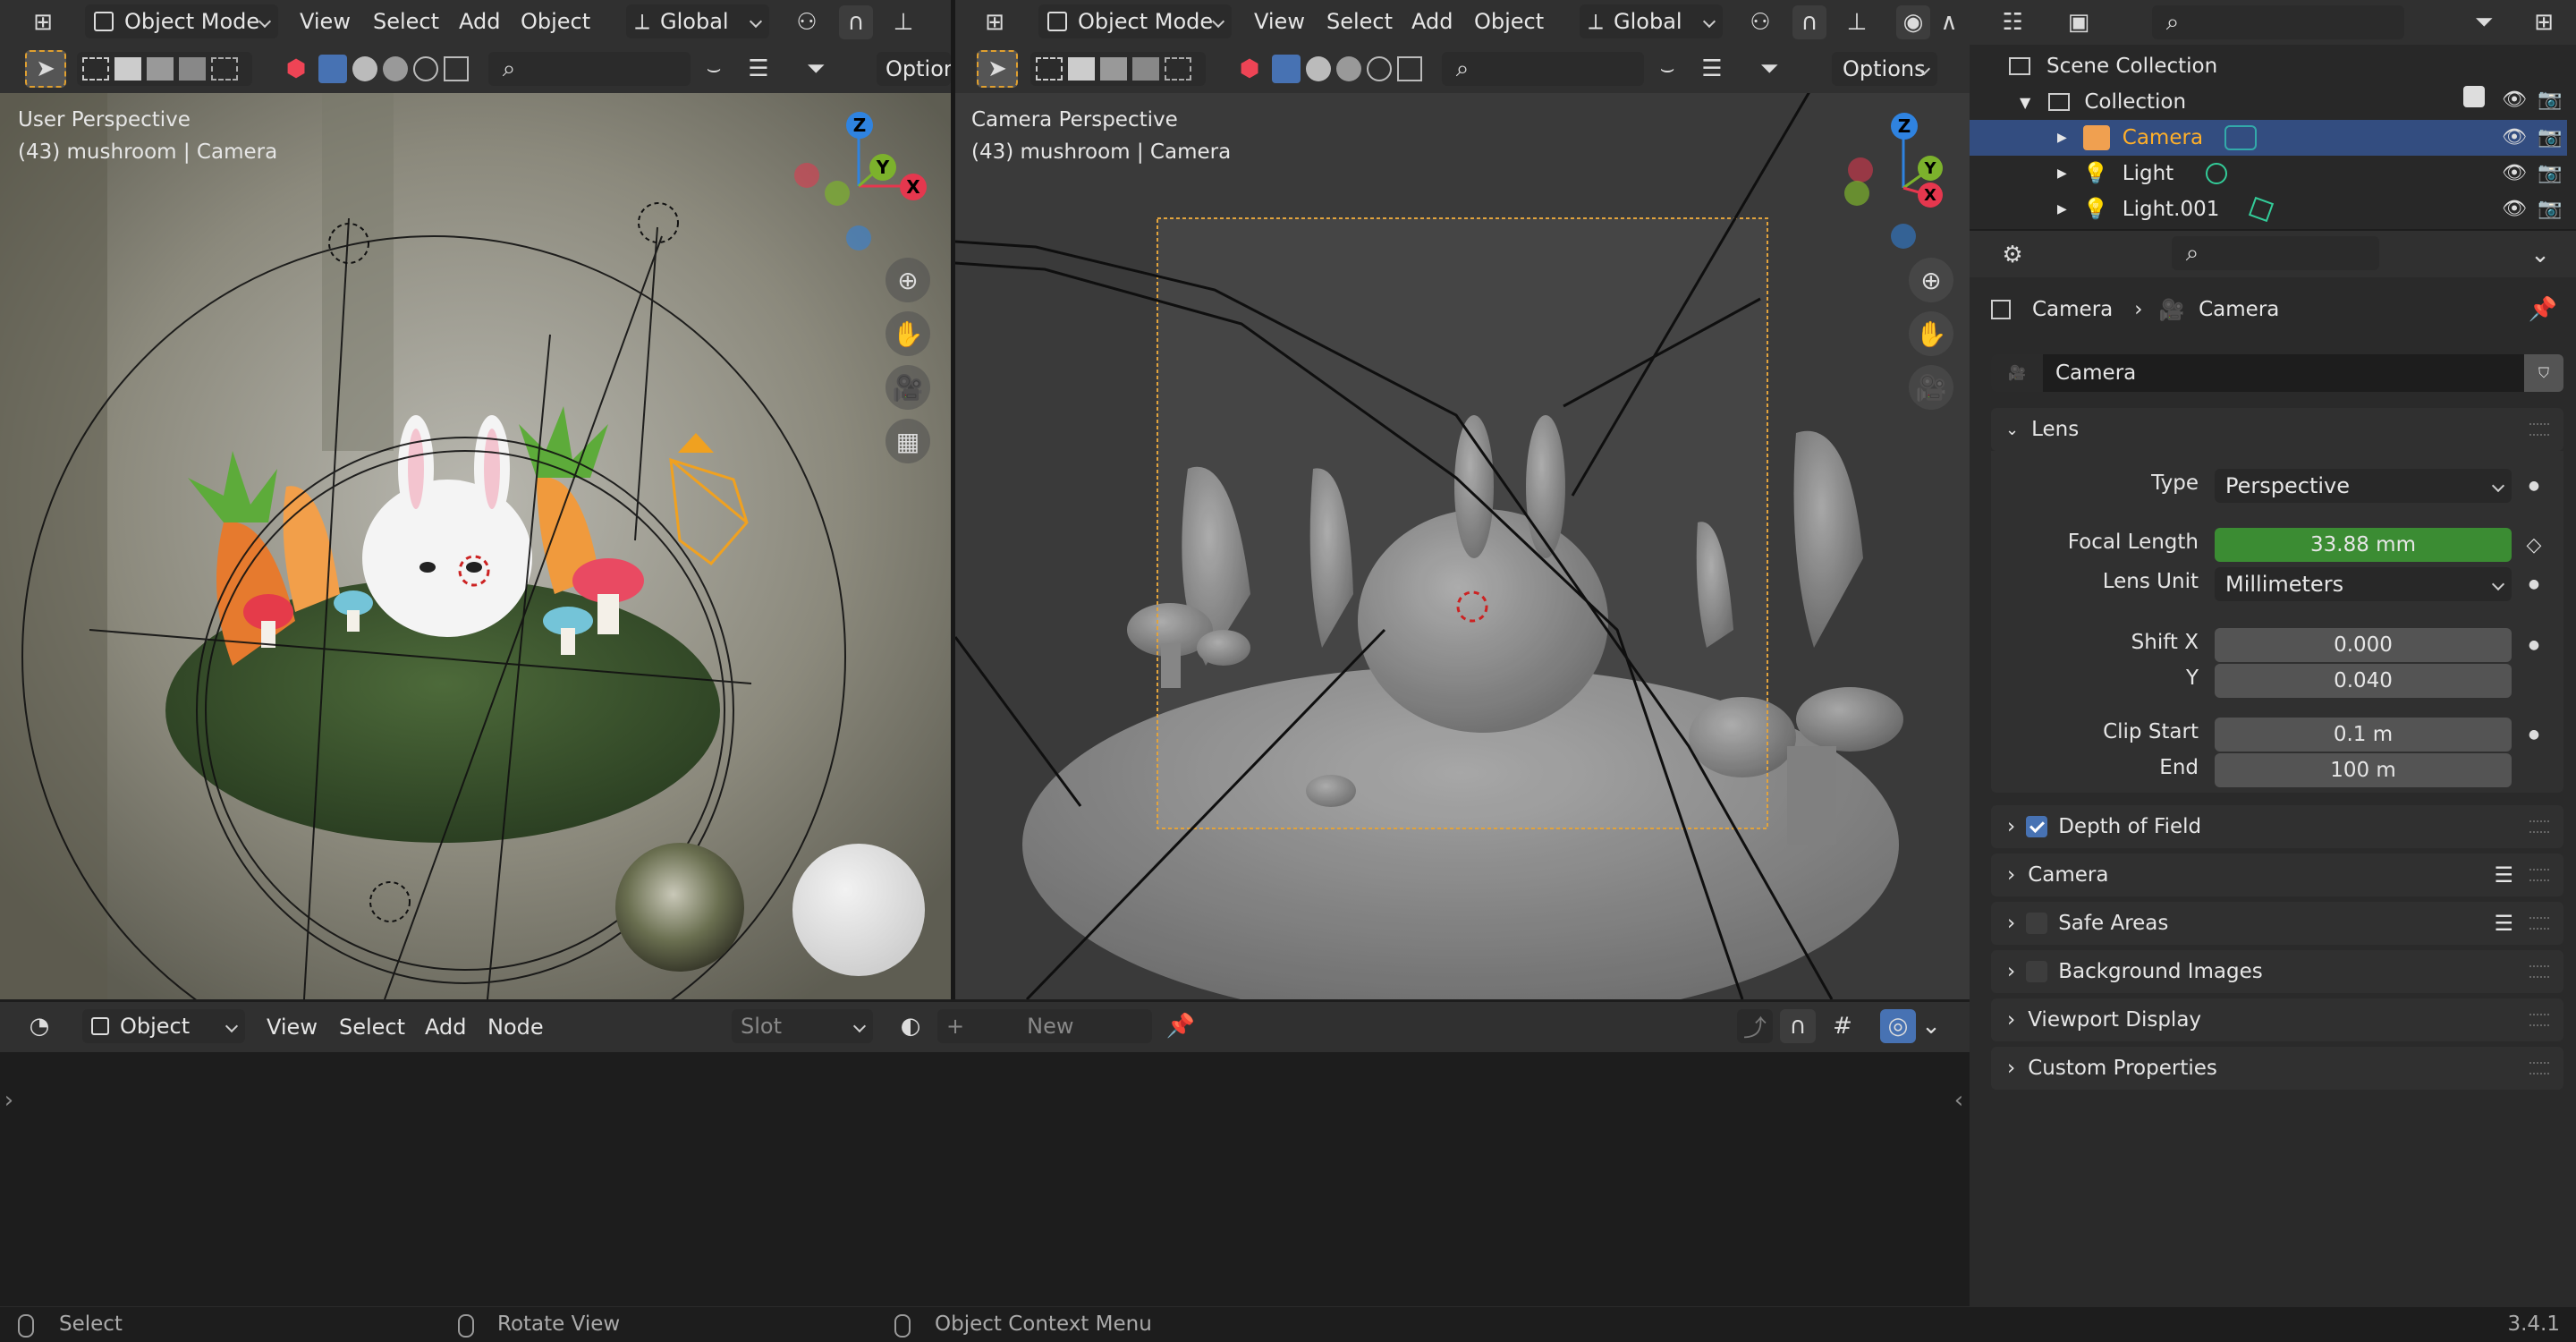  What do you see at coordinates (2275, 253) in the screenshot?
I see `properties-search: ⌕` at bounding box center [2275, 253].